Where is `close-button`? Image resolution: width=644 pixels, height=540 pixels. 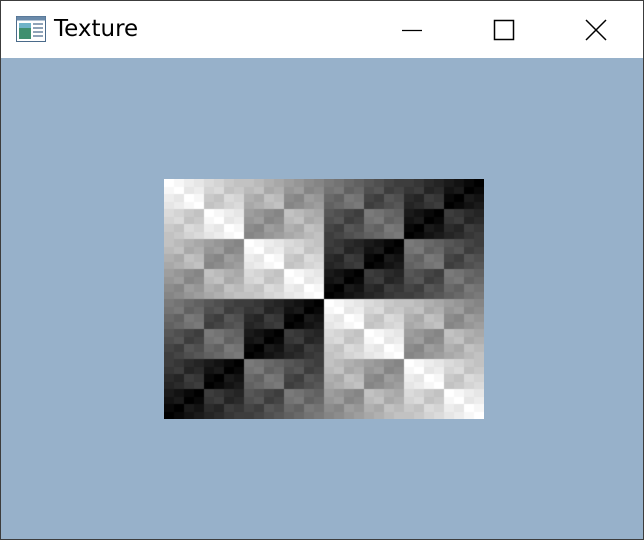
close-button is located at coordinates (596, 29).